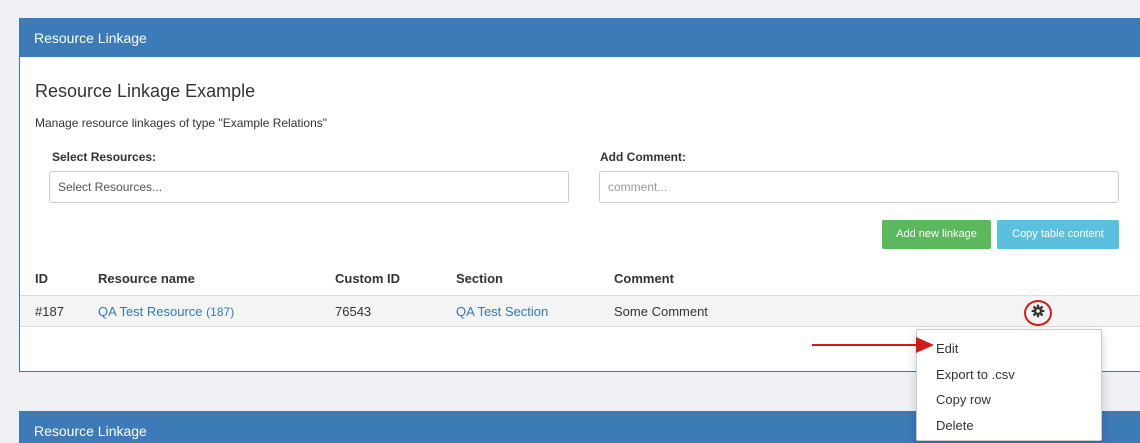  What do you see at coordinates (873, 345) in the screenshot?
I see `red-arrow-icon` at bounding box center [873, 345].